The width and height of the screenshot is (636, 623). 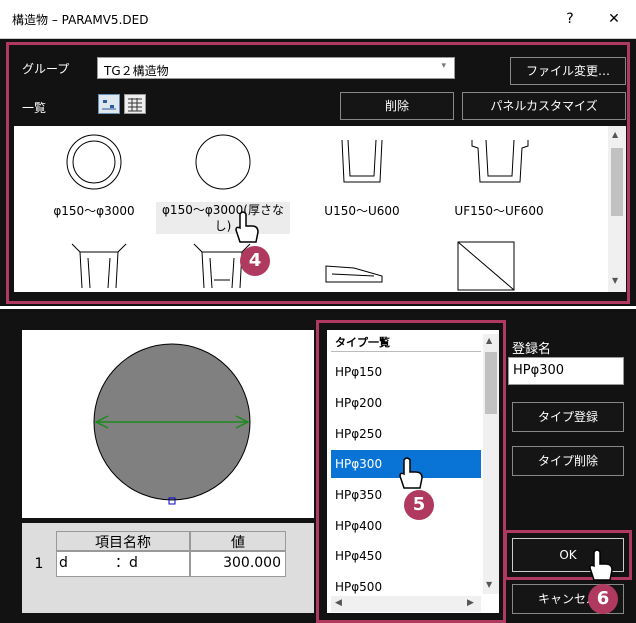 I want to click on type-list-item: HPφ150, so click(x=406, y=372).